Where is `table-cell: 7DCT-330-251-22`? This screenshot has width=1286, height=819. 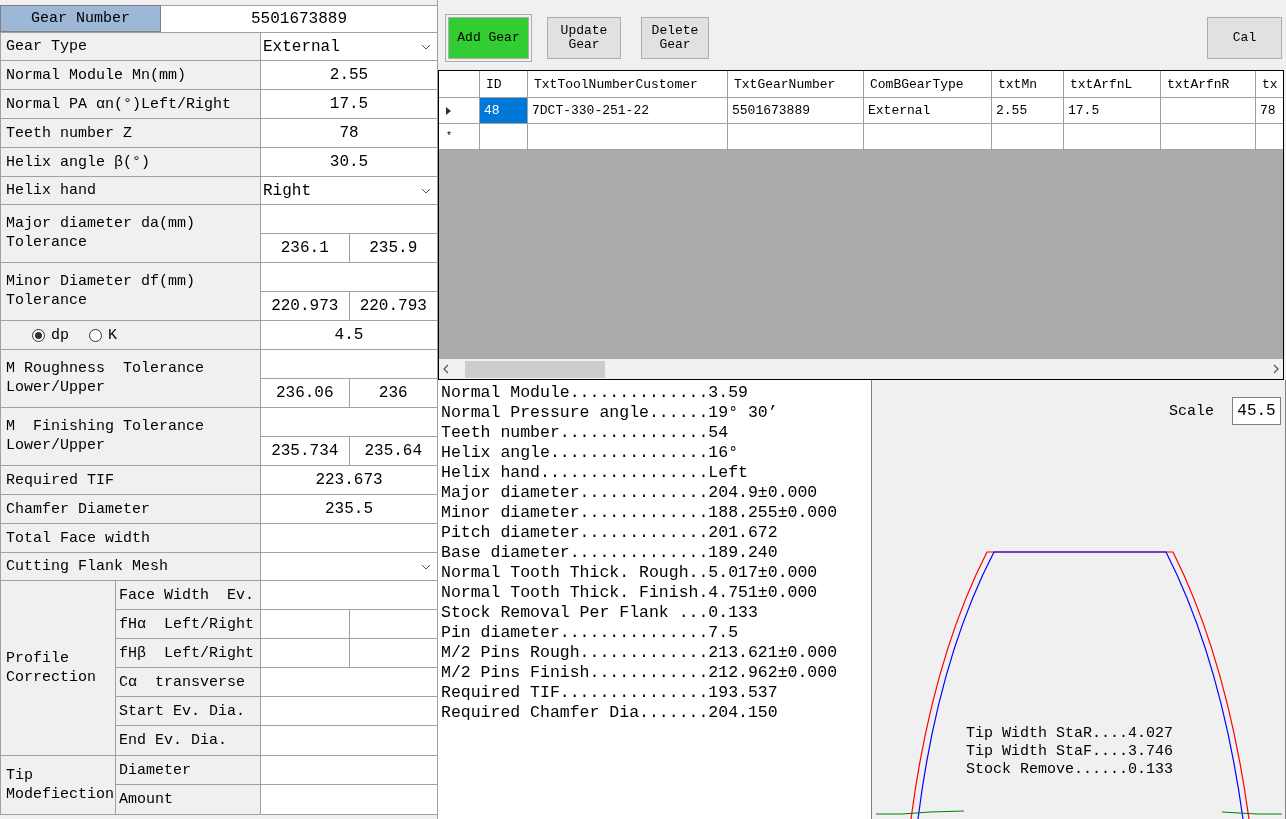 table-cell: 7DCT-330-251-22 is located at coordinates (628, 110).